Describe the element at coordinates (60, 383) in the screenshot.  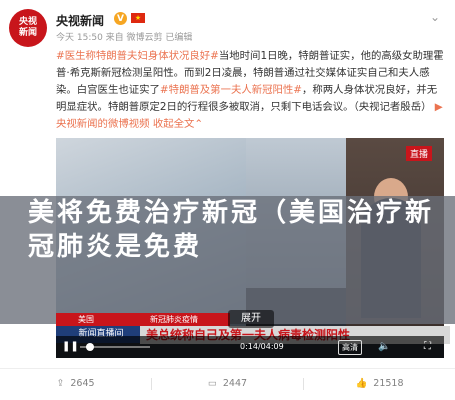
I see `share-icon: ⇪` at that location.